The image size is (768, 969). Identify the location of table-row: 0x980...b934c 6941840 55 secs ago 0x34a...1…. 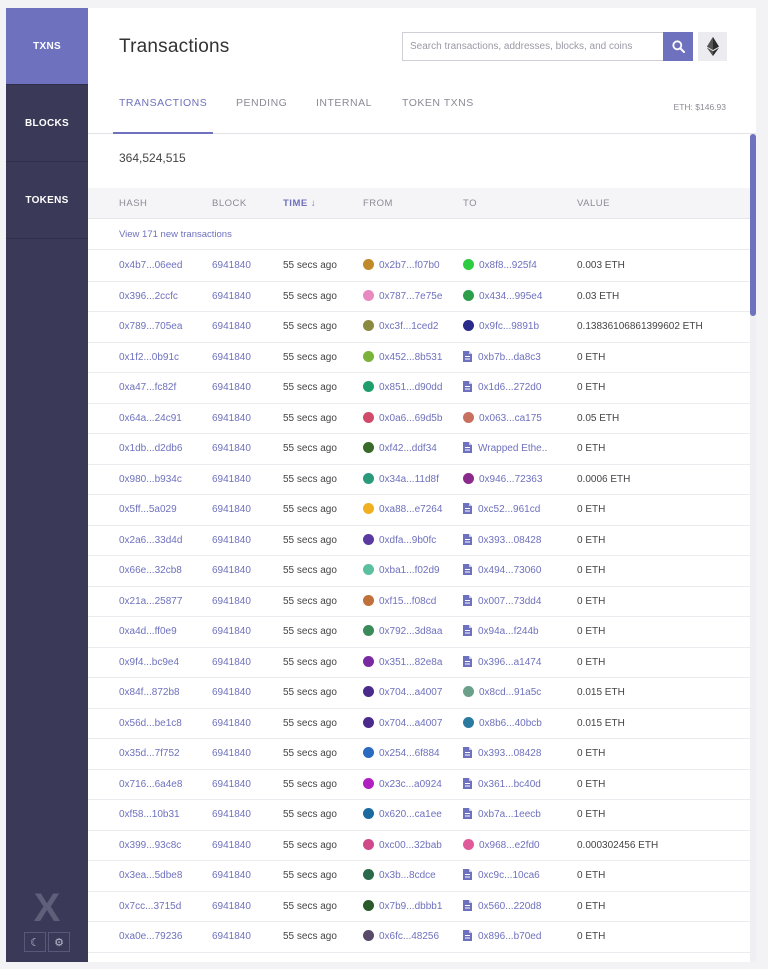
(419, 480).